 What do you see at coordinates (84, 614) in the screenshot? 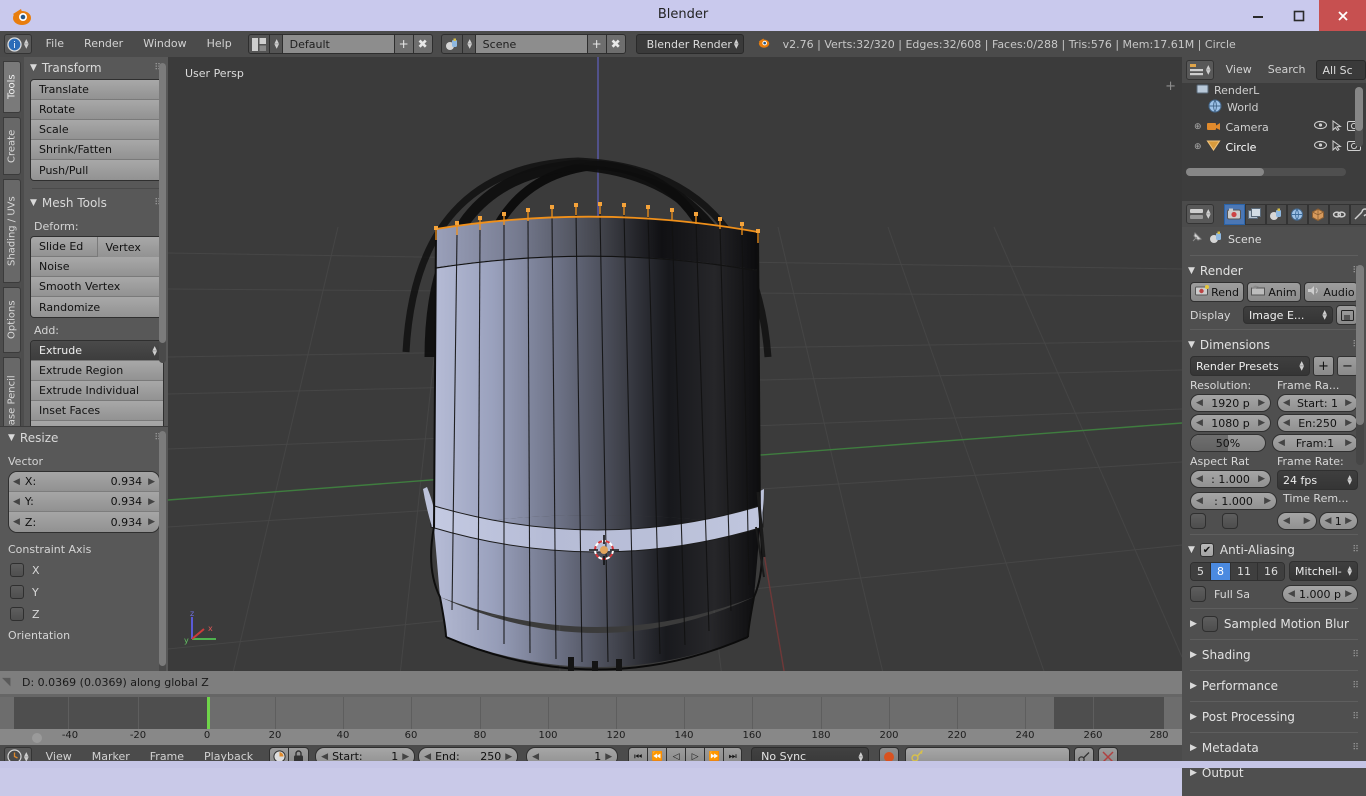
I see `constraint-z-row: Z` at bounding box center [84, 614].